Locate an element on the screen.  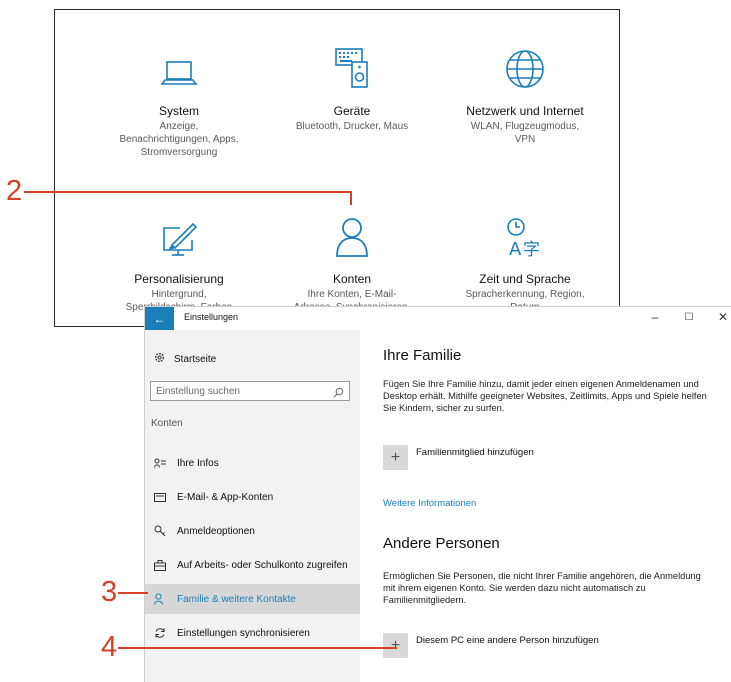
tile-desc: Bluetooth, Drucker, Maus is located at coordinates (352, 126).